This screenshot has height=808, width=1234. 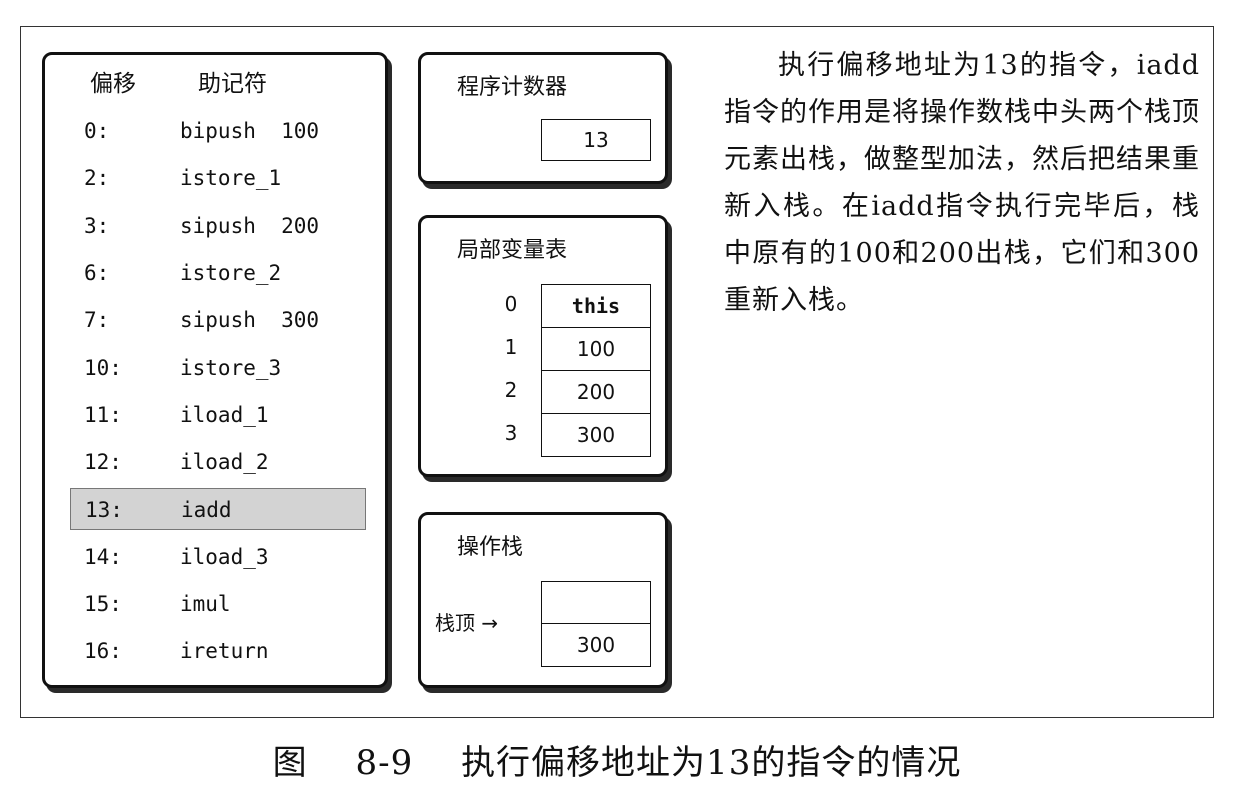 I want to click on bytecode-row: 14: iload_3, so click(x=218, y=557).